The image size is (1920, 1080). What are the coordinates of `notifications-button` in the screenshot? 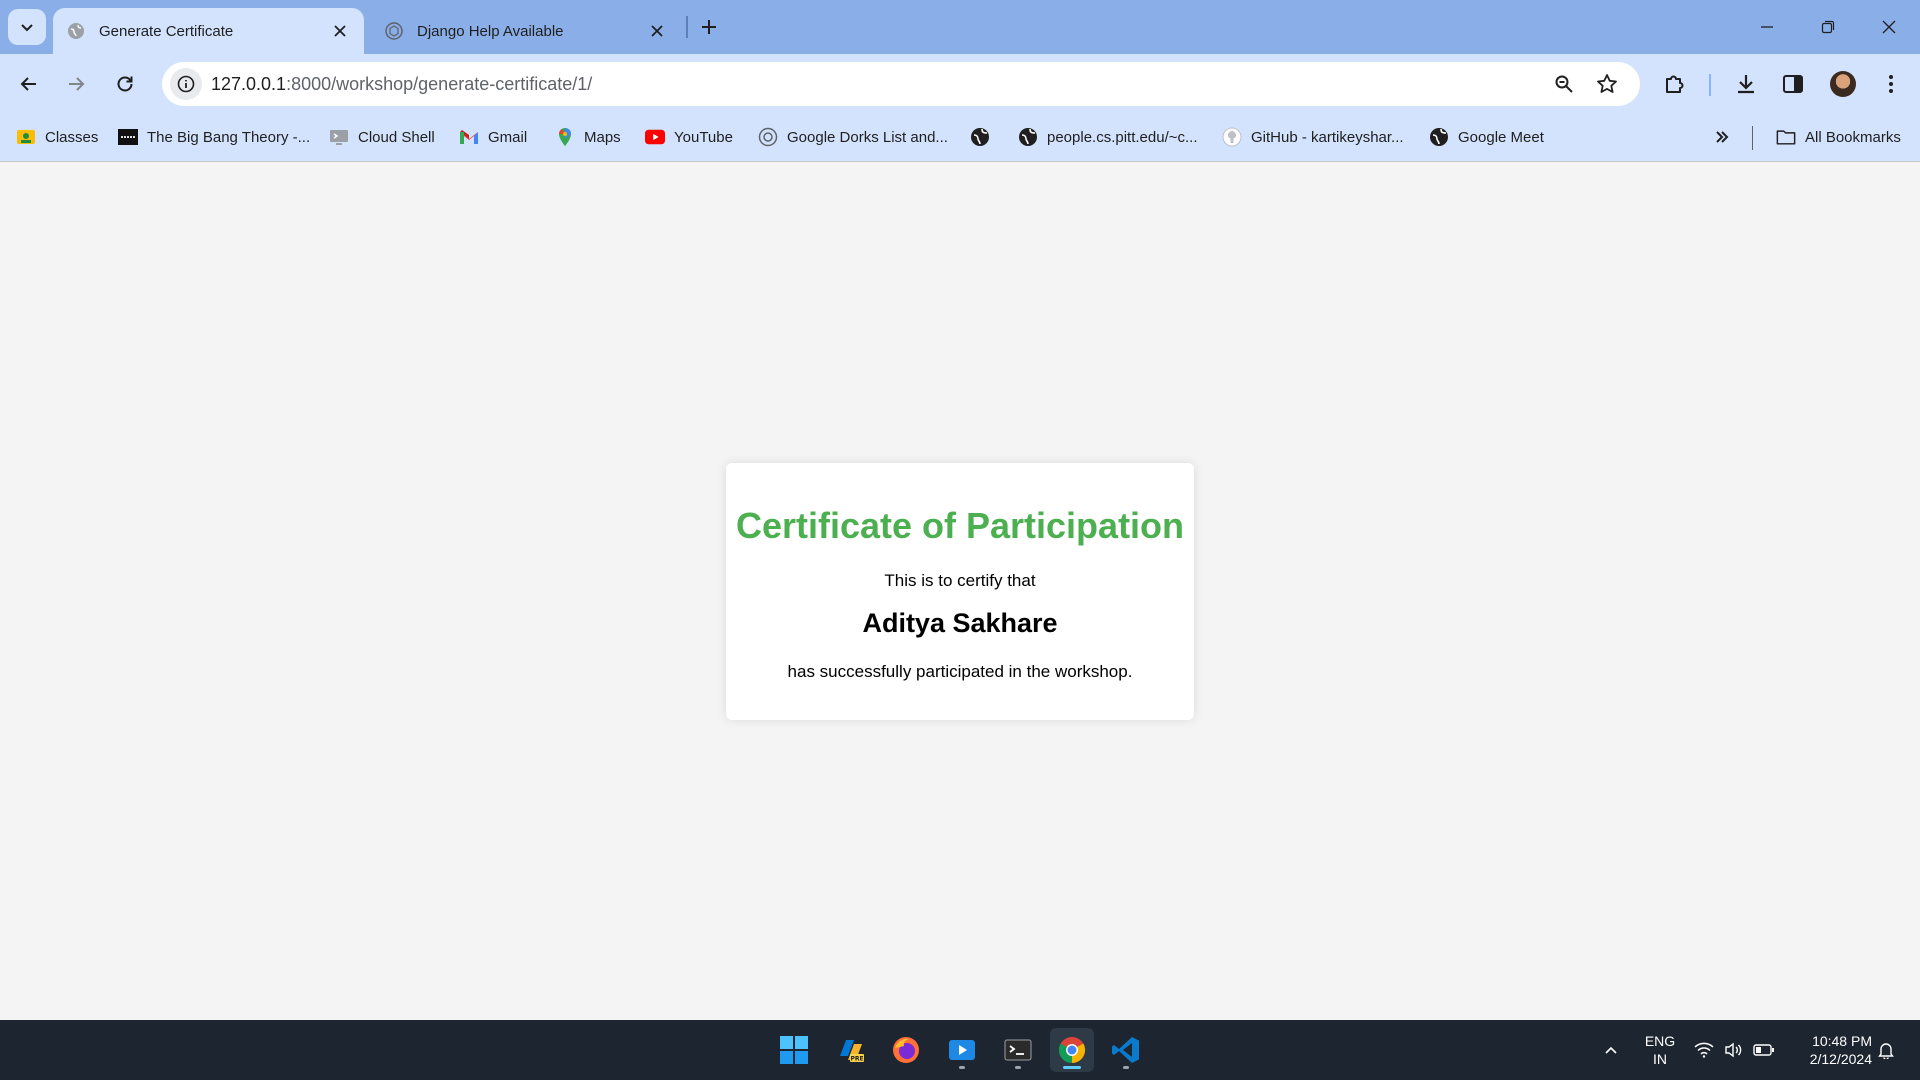 It's located at (1886, 1050).